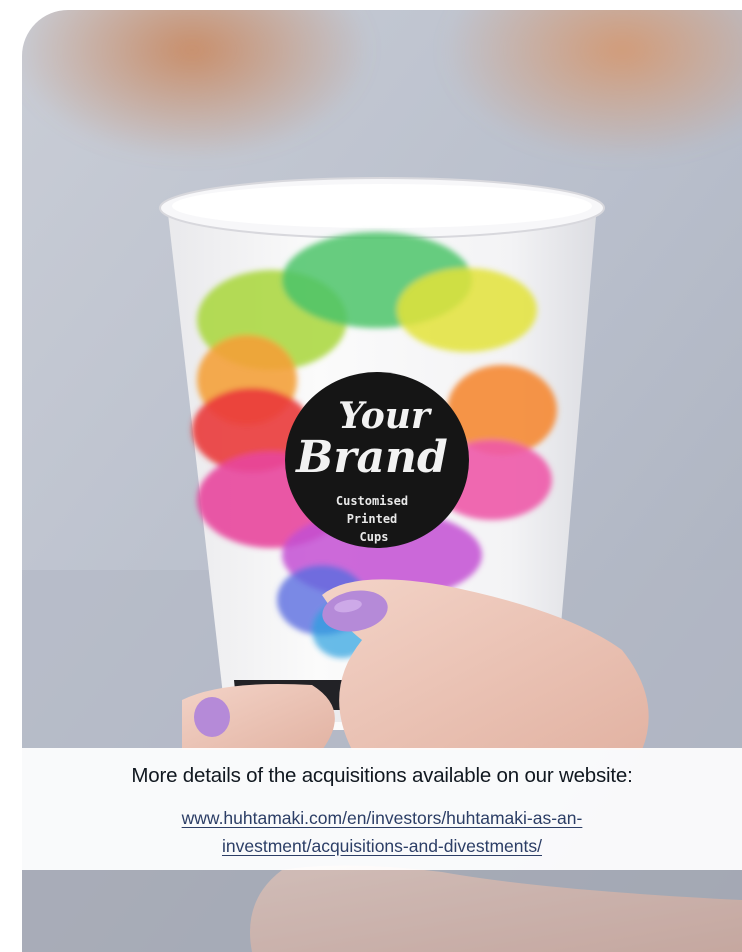 The height and width of the screenshot is (952, 742). I want to click on svg-text: Cups, so click(374, 537).